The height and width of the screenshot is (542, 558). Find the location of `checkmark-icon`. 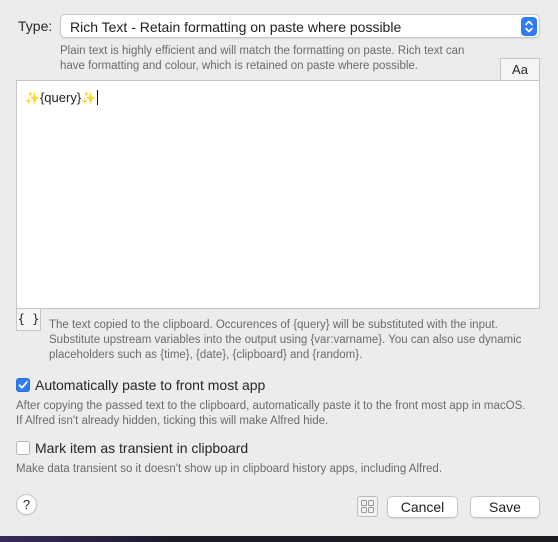

checkmark-icon is located at coordinates (23, 385).